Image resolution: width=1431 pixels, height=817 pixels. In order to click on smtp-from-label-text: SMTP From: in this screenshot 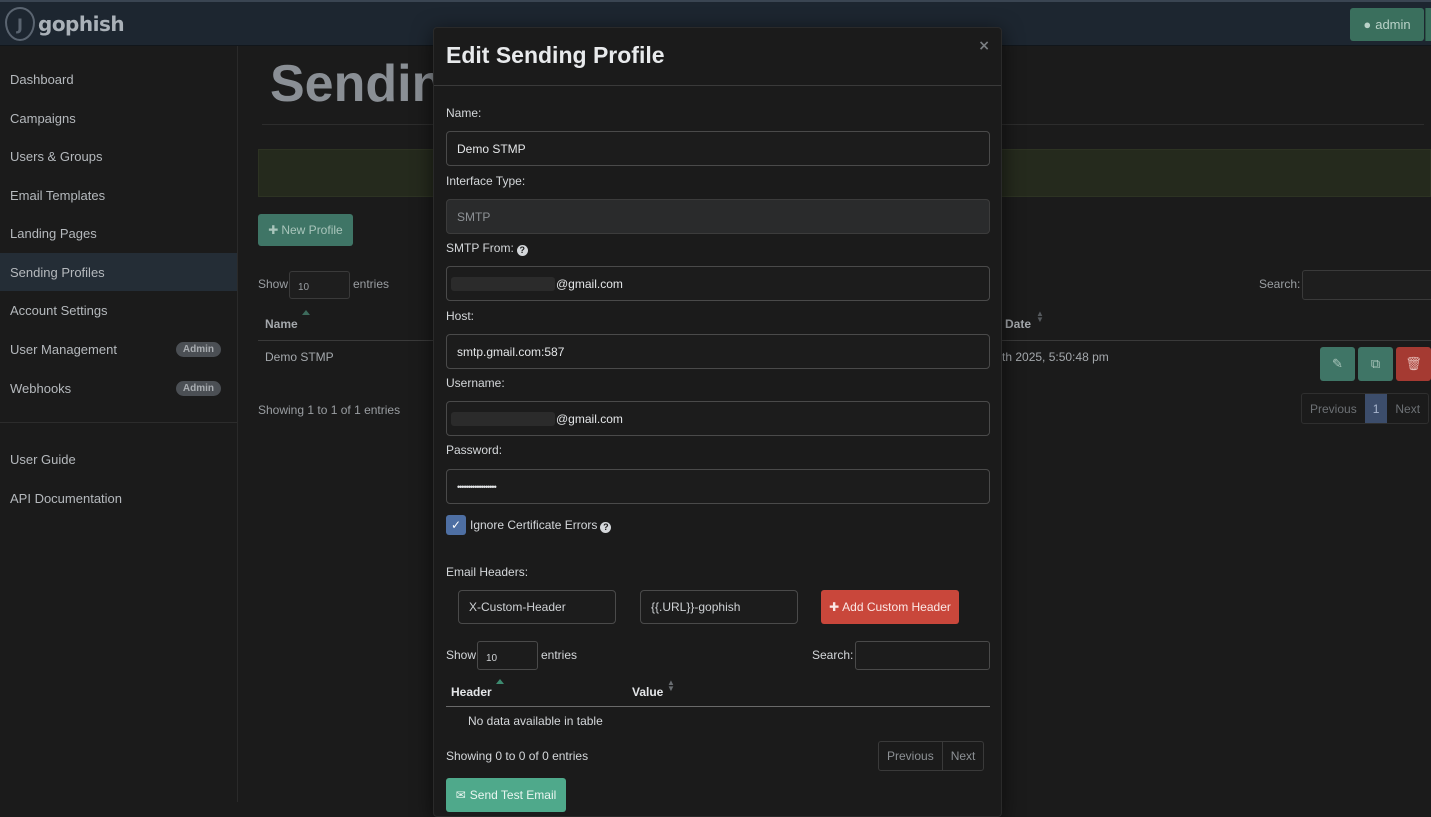, I will do `click(480, 248)`.